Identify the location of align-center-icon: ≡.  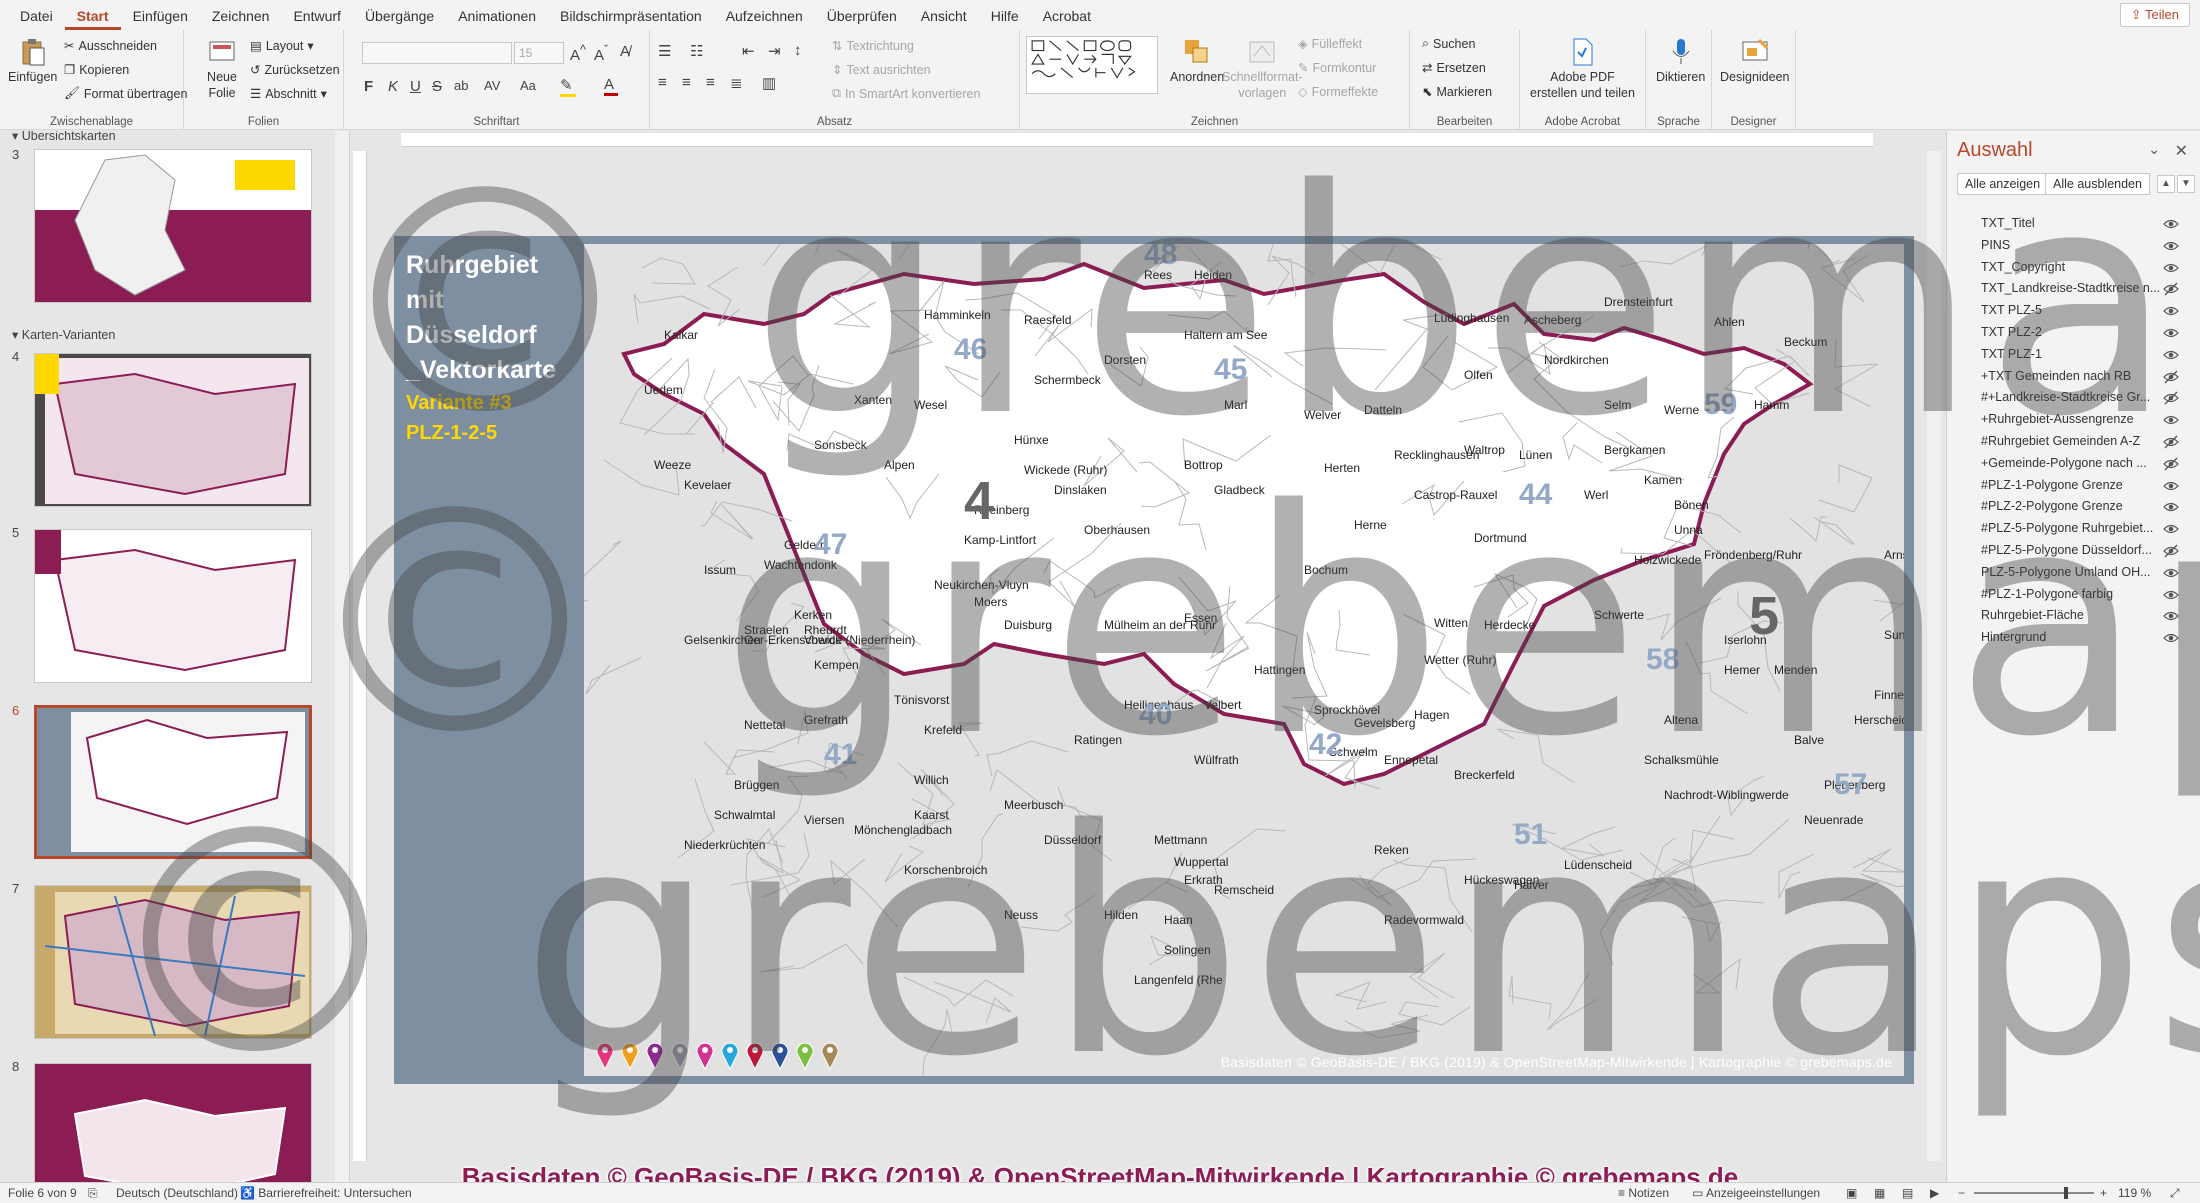
(686, 82).